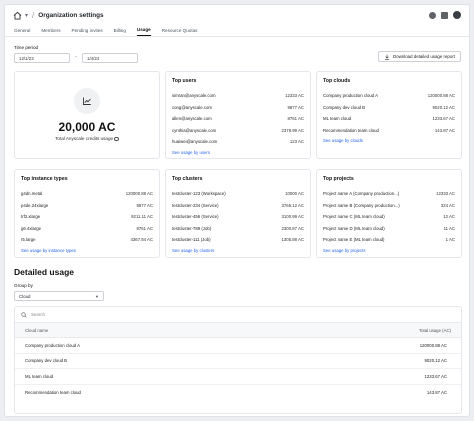 The width and height of the screenshot is (474, 421). What do you see at coordinates (238, 96) in the screenshot?
I see `list-item: simran@anyscale.com 12333 AC` at bounding box center [238, 96].